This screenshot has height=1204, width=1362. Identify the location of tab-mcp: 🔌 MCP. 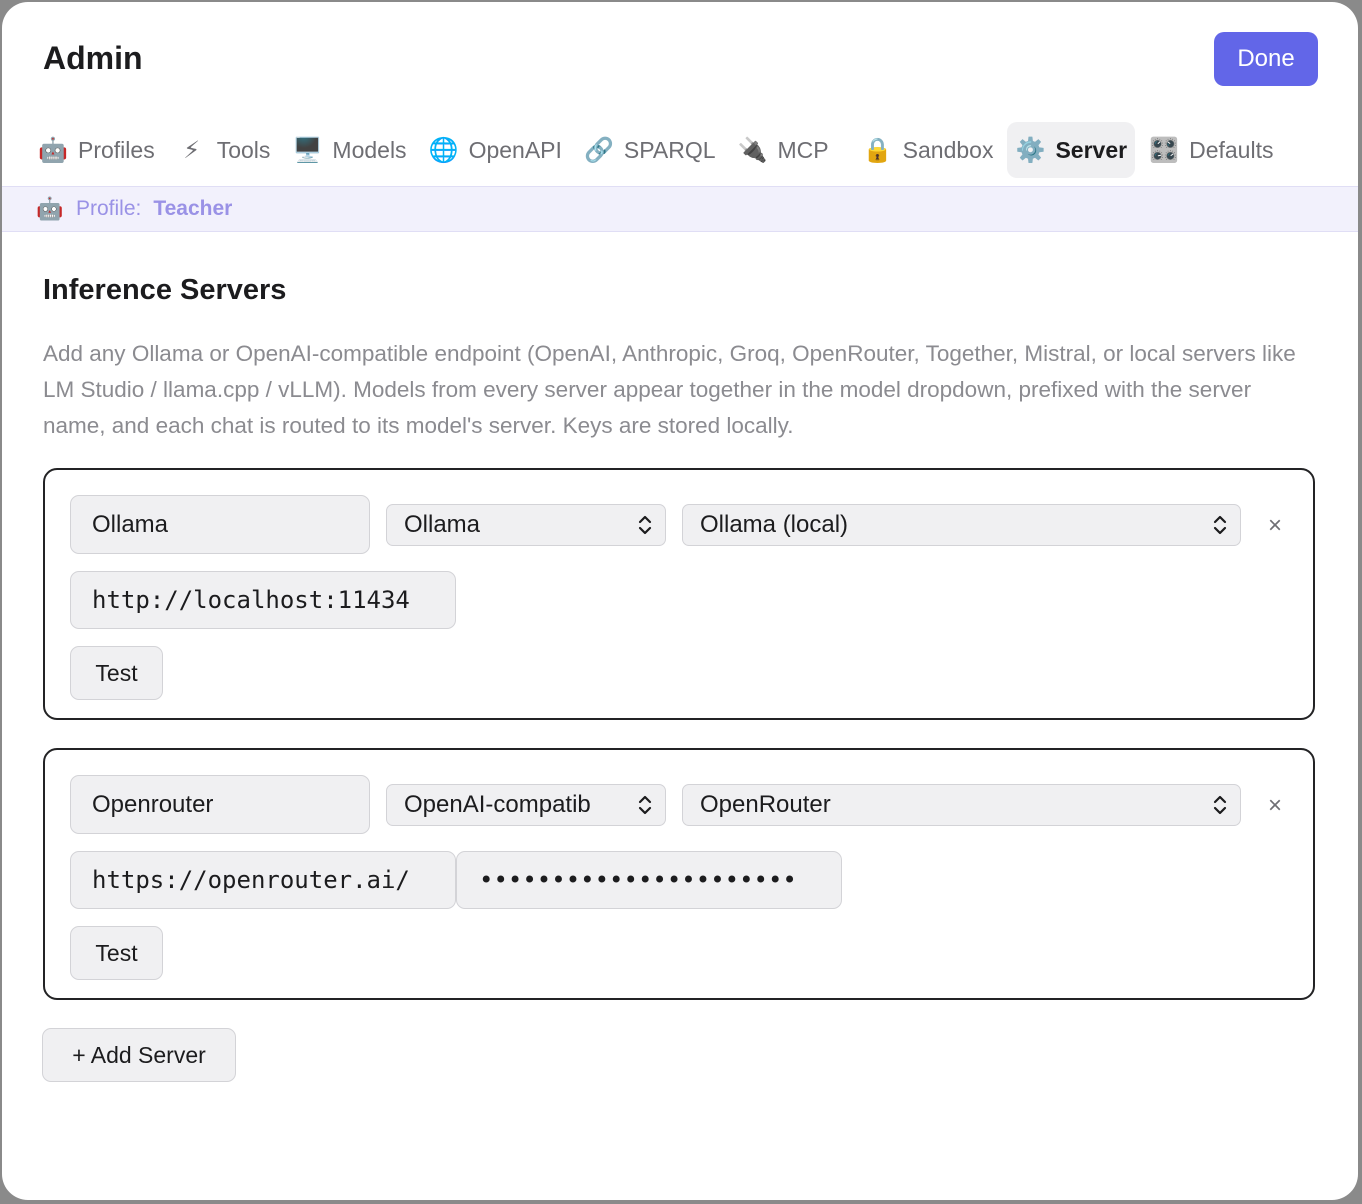
(783, 150).